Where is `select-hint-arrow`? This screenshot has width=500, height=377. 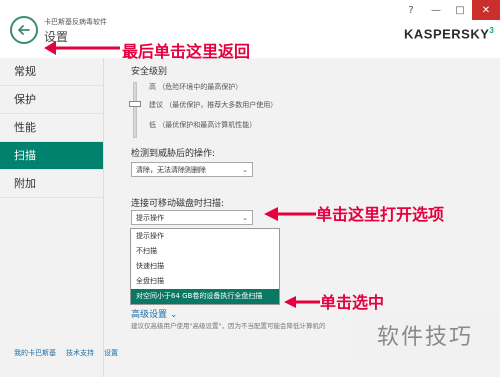
select-hint-arrow is located at coordinates (302, 302).